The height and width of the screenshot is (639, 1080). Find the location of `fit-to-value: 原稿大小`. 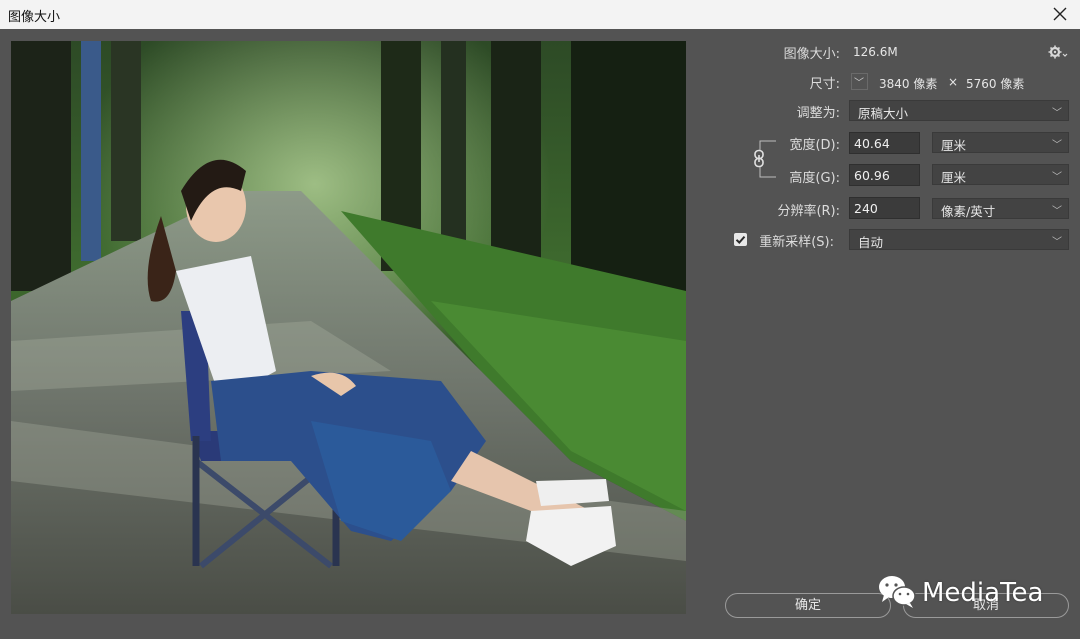

fit-to-value: 原稿大小 is located at coordinates (883, 113).